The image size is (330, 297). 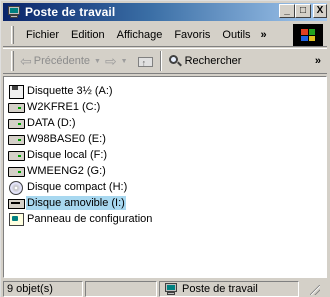 What do you see at coordinates (97, 61) in the screenshot?
I see `back-dropdown-icon: ▼` at bounding box center [97, 61].